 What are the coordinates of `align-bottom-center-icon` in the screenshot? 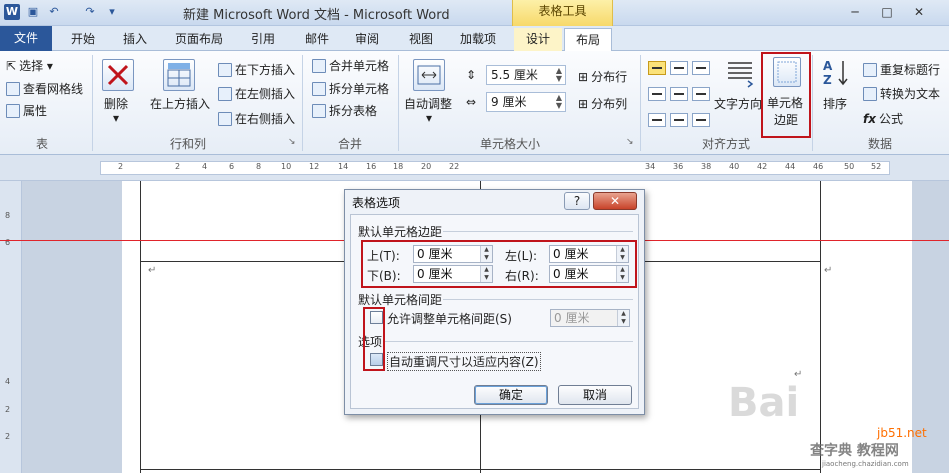 It's located at (679, 120).